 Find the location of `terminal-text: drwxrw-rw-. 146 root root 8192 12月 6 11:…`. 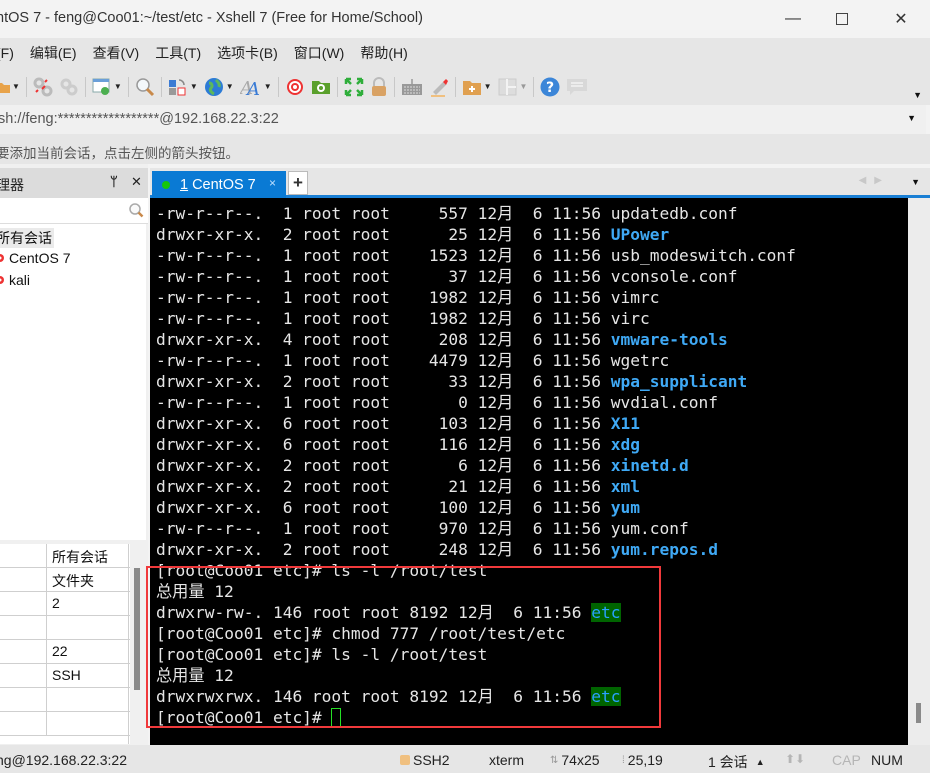

terminal-text: drwxrw-rw-. 146 root root 8192 12月 6 11:… is located at coordinates (374, 612).